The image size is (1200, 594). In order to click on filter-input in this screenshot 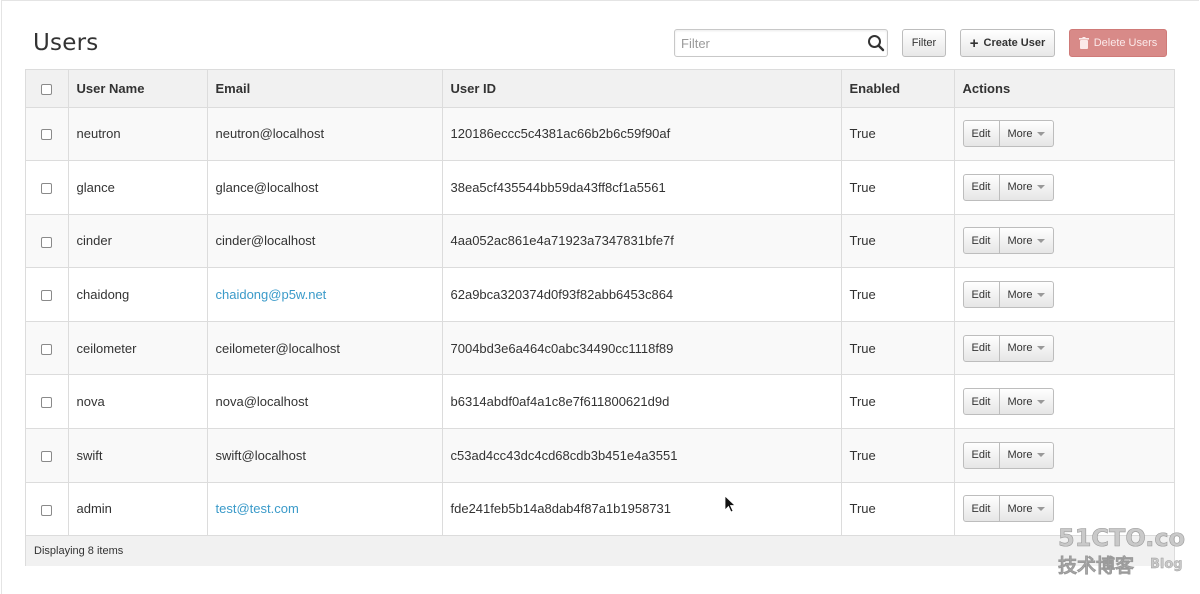, I will do `click(767, 43)`.